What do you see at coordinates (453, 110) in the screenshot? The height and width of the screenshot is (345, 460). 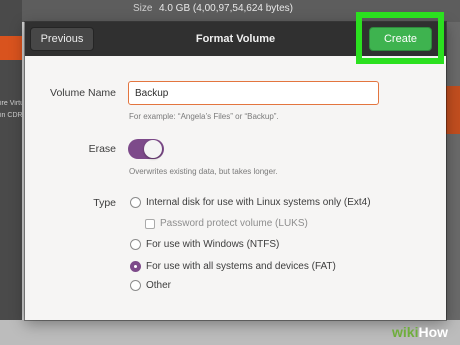 I see `partition-segment` at bounding box center [453, 110].